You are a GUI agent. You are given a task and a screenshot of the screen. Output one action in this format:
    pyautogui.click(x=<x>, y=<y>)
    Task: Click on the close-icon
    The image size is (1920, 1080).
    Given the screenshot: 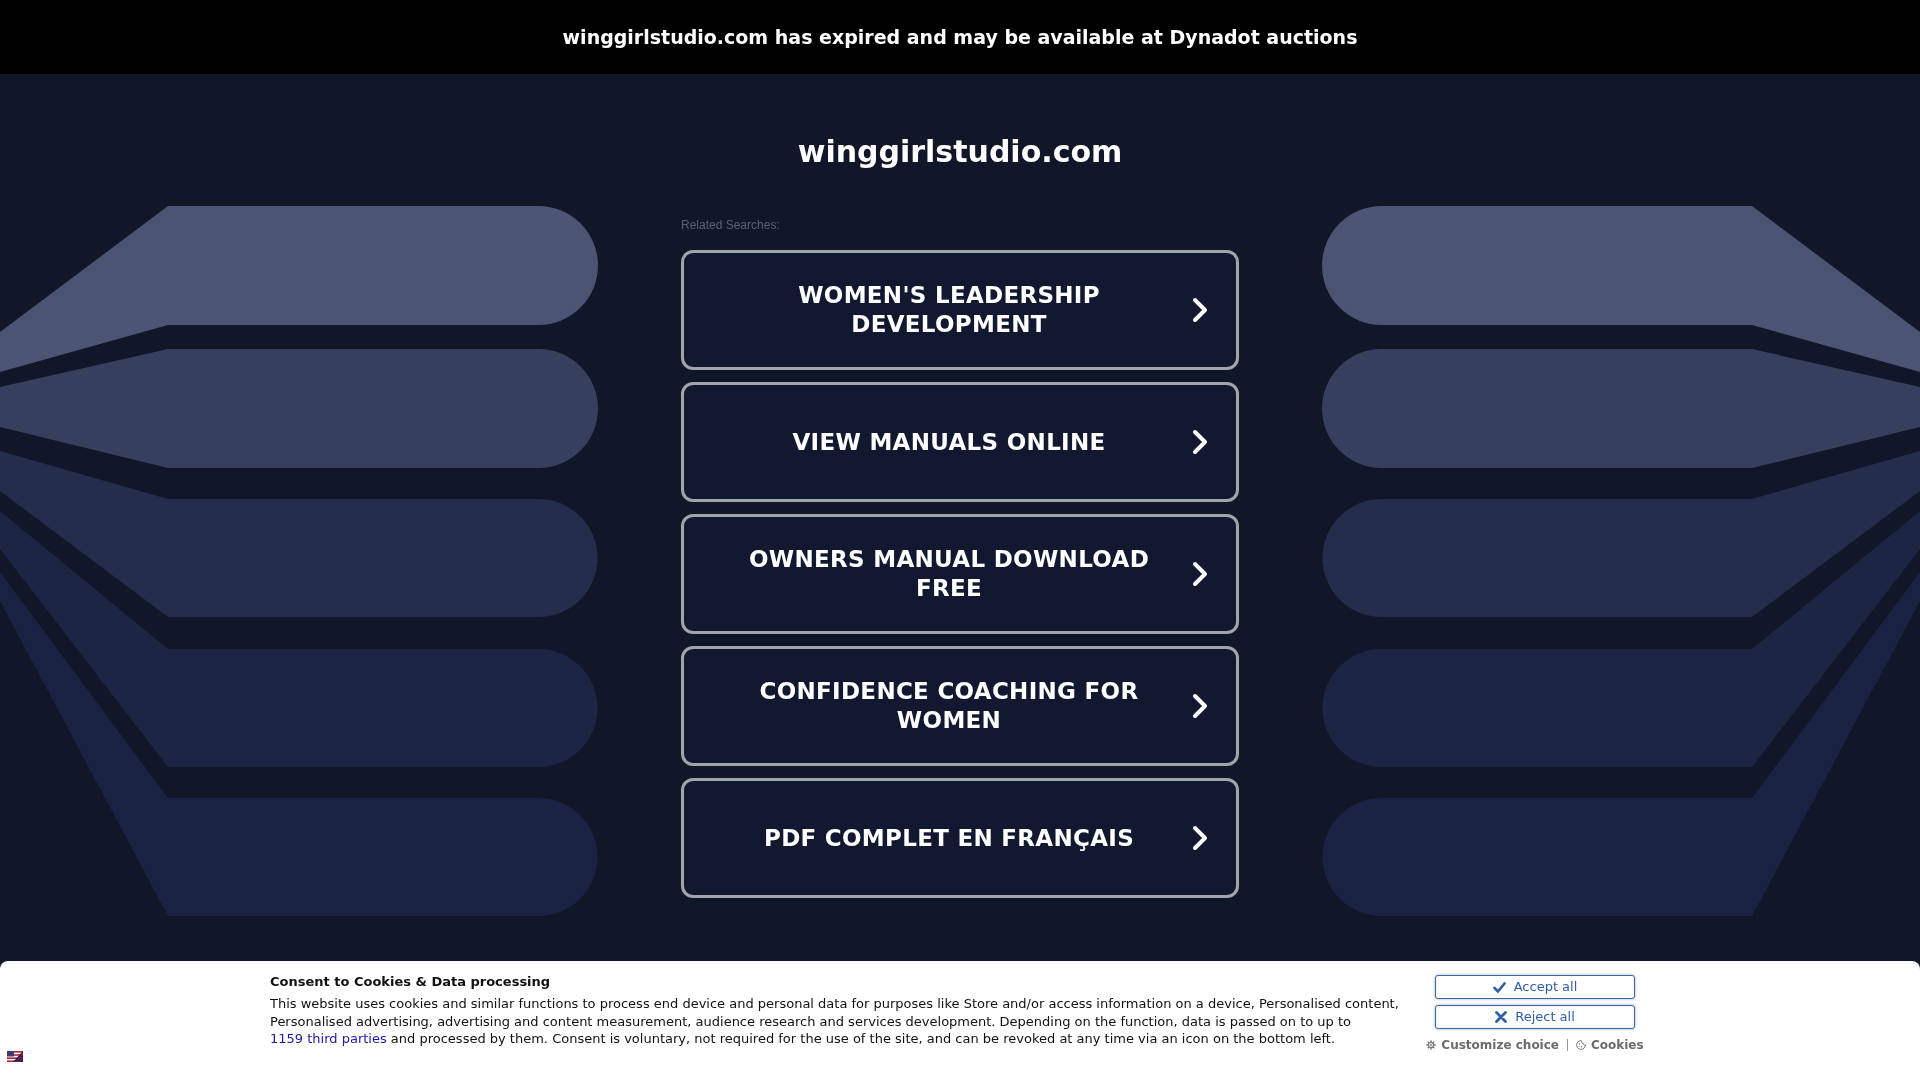 What is the action you would take?
    pyautogui.click(x=1501, y=1017)
    